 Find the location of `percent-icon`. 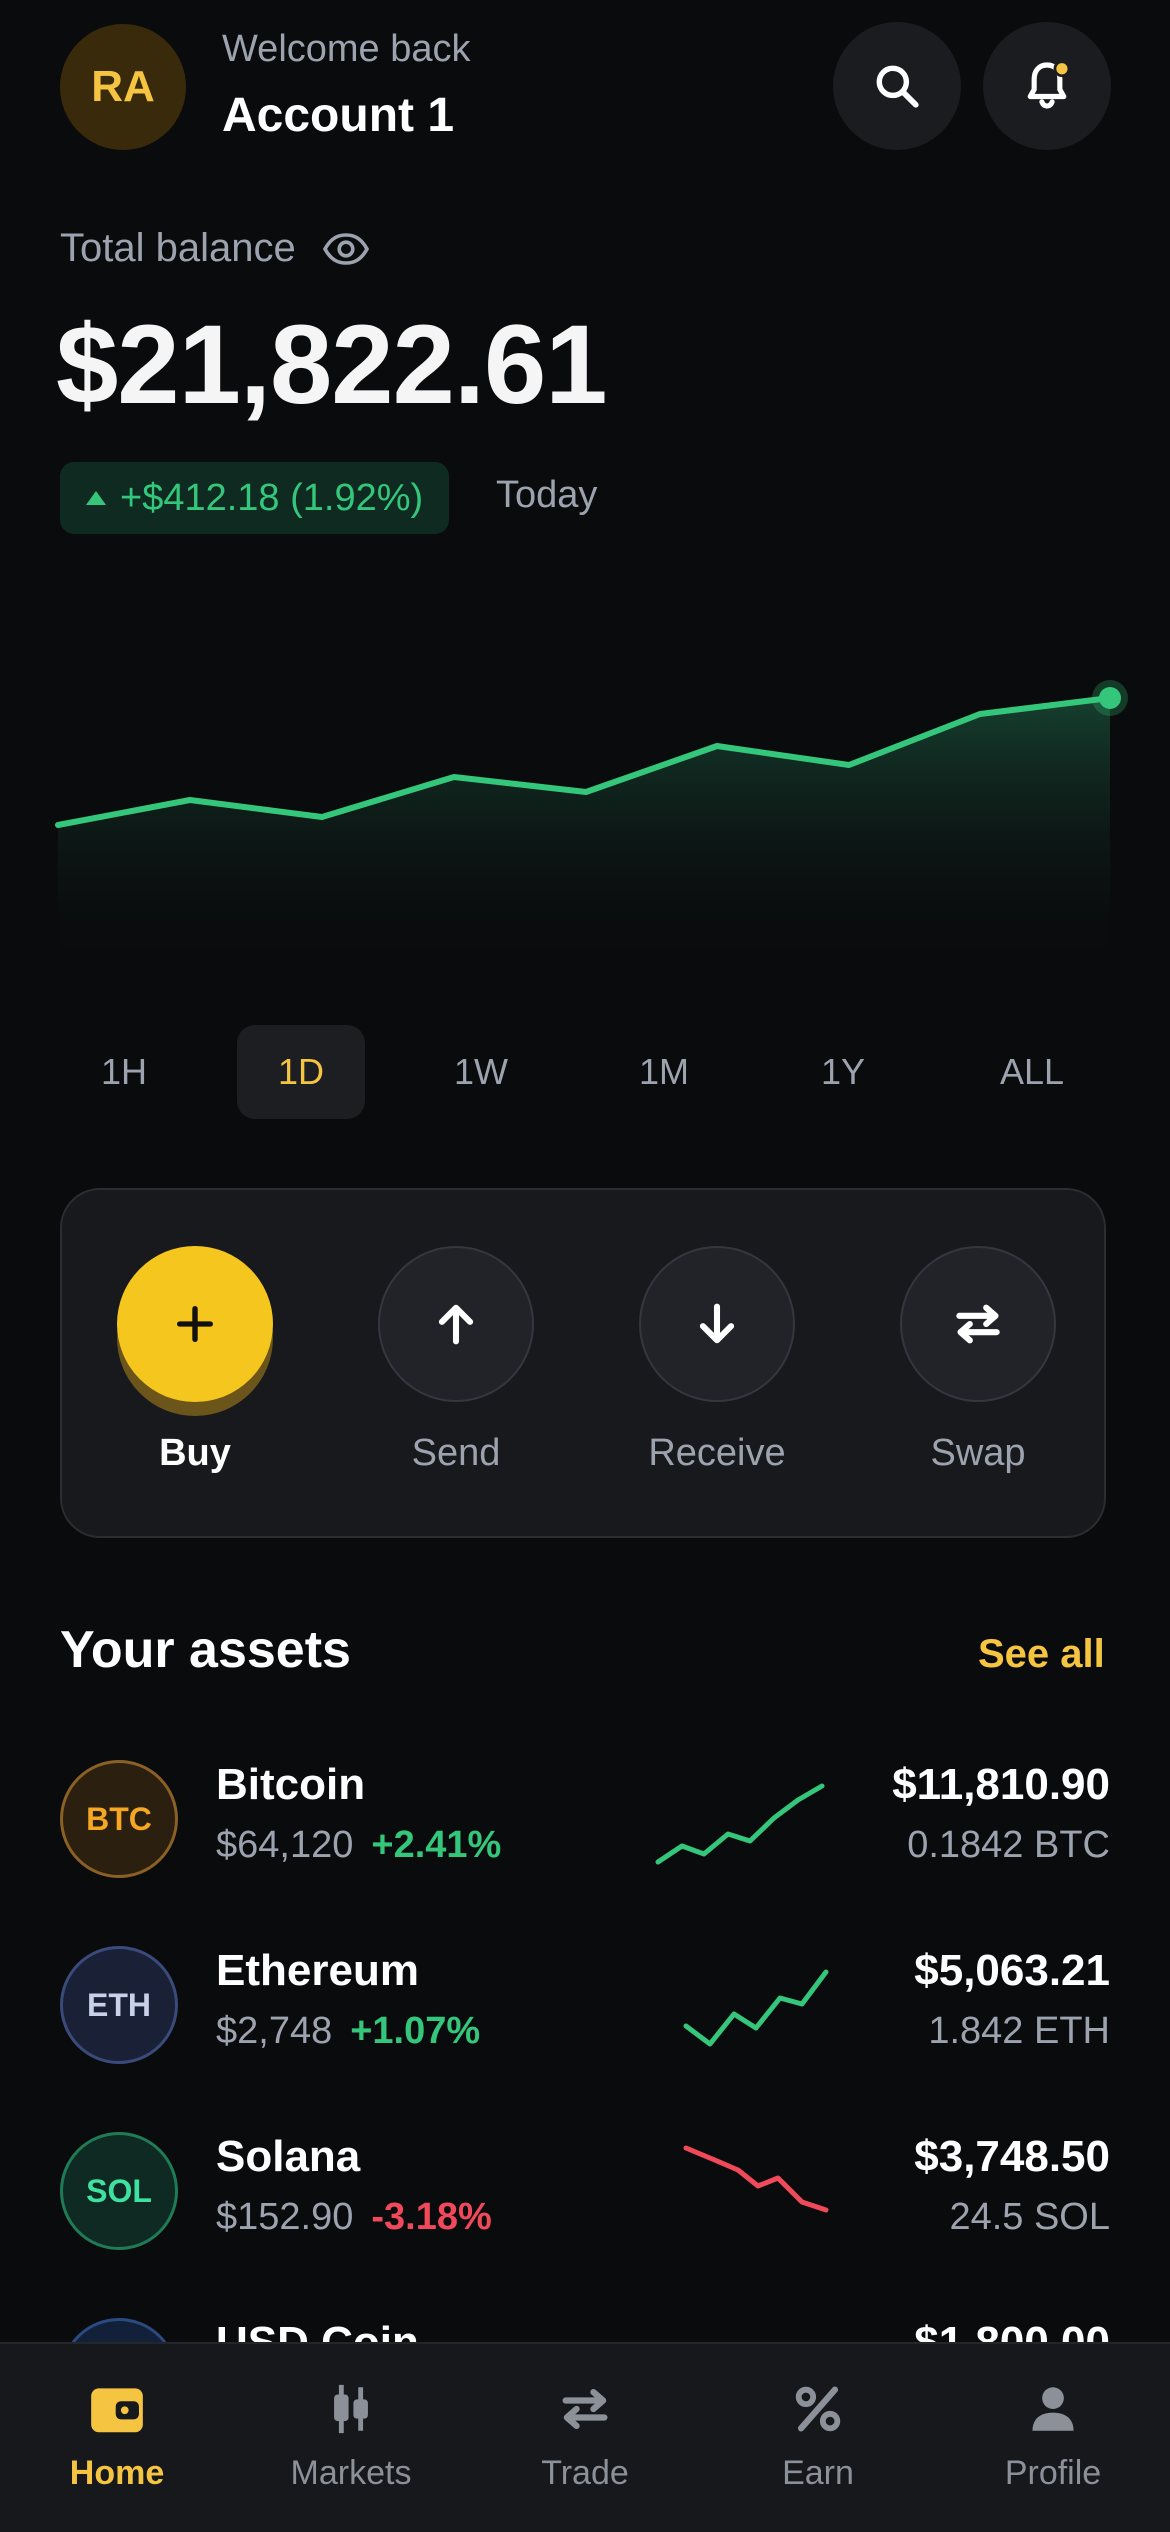

percent-icon is located at coordinates (818, 2409).